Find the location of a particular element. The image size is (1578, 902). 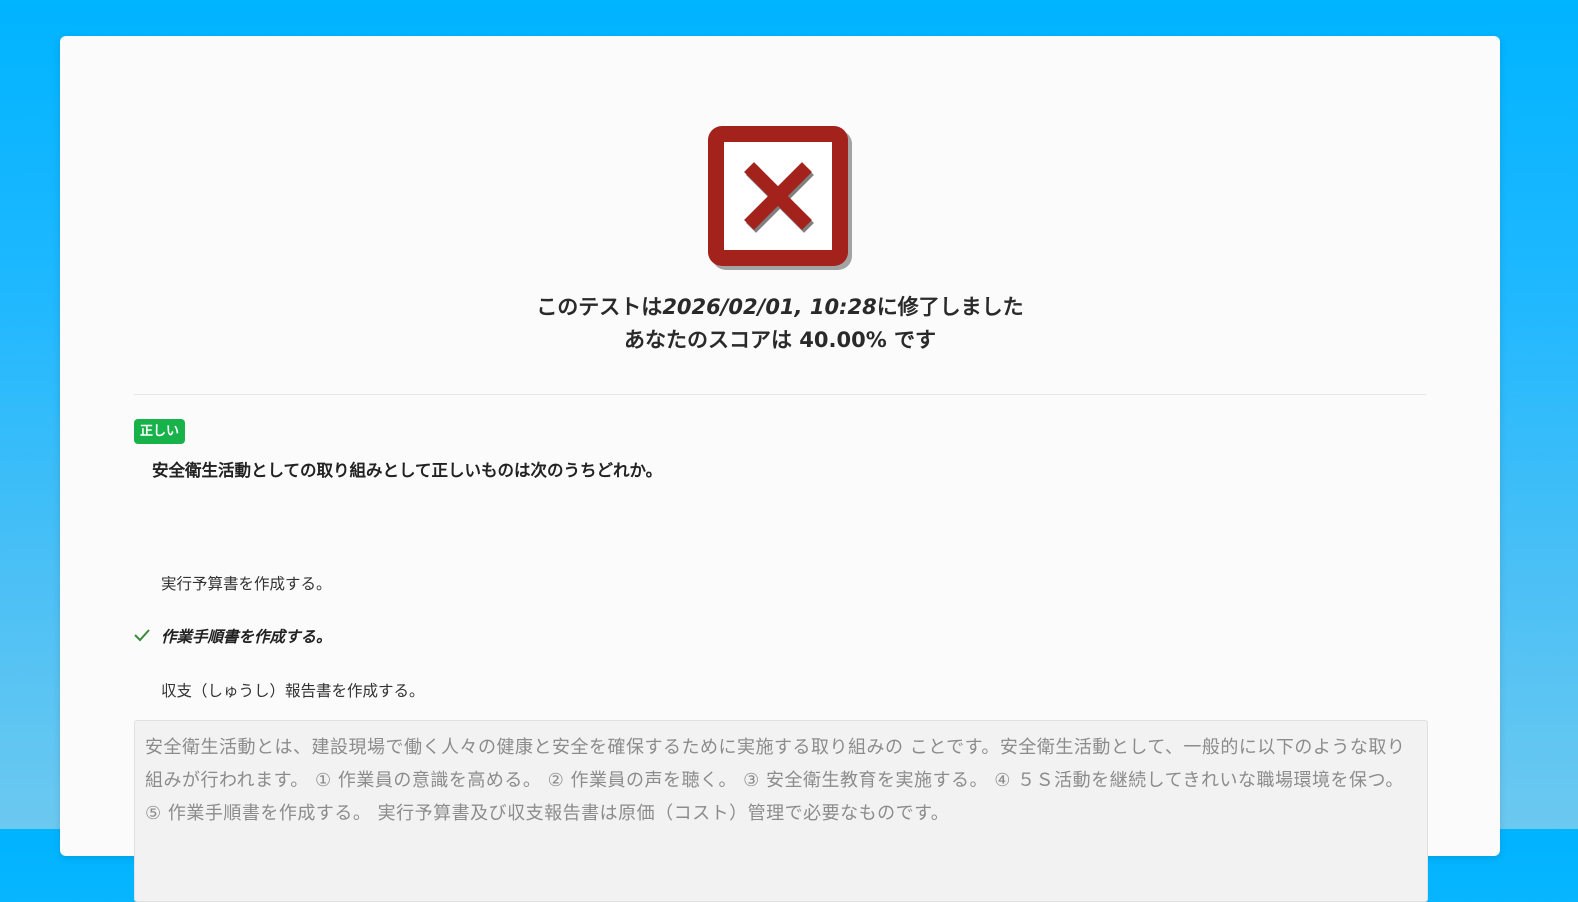

completion-prefix: このテストは is located at coordinates (599, 307).